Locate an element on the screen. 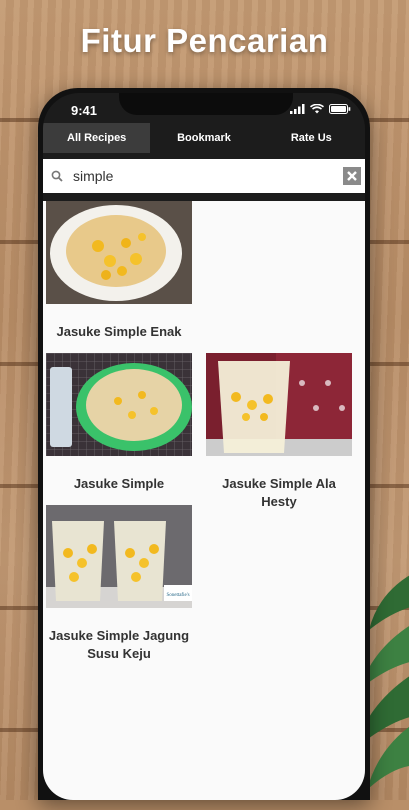 This screenshot has width=409, height=810. recipe-image-corn-cheese-green-bowl is located at coordinates (119, 404).